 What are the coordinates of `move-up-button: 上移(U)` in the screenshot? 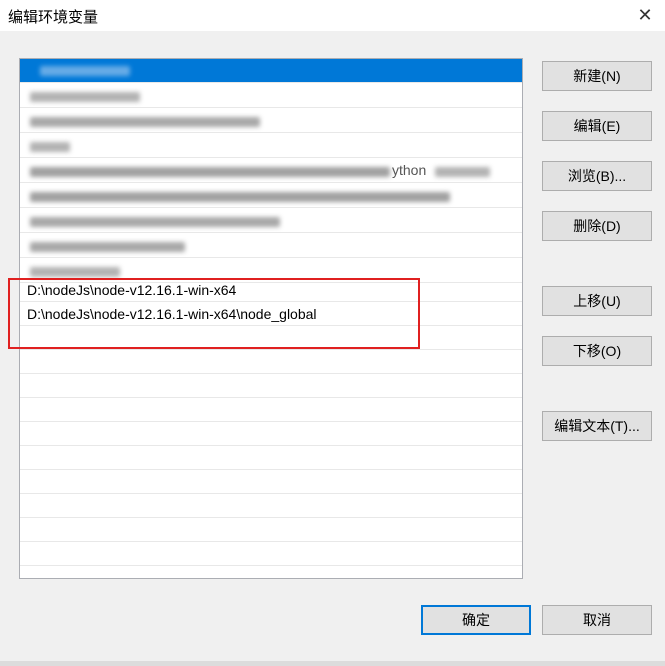 It's located at (597, 301).